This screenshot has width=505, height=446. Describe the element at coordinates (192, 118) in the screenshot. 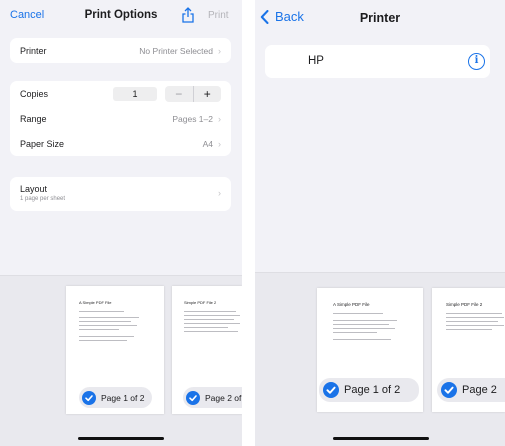

I see `range-value: Pages 1–2` at that location.